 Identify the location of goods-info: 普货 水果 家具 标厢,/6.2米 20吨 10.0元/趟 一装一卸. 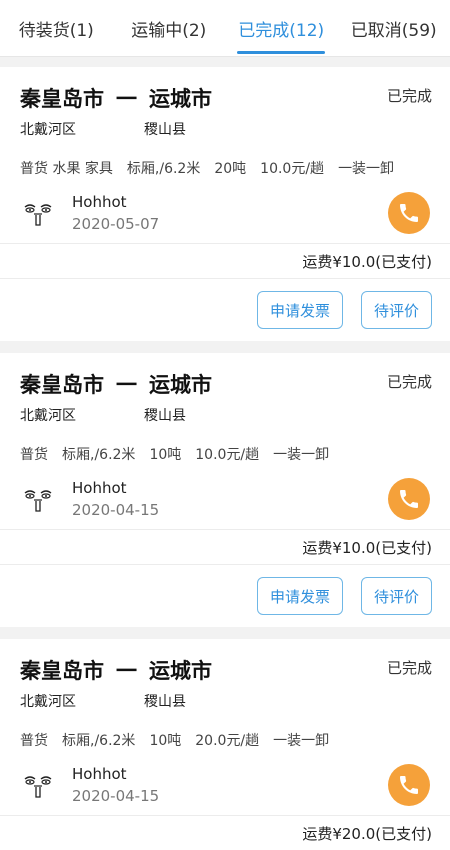
(225, 164).